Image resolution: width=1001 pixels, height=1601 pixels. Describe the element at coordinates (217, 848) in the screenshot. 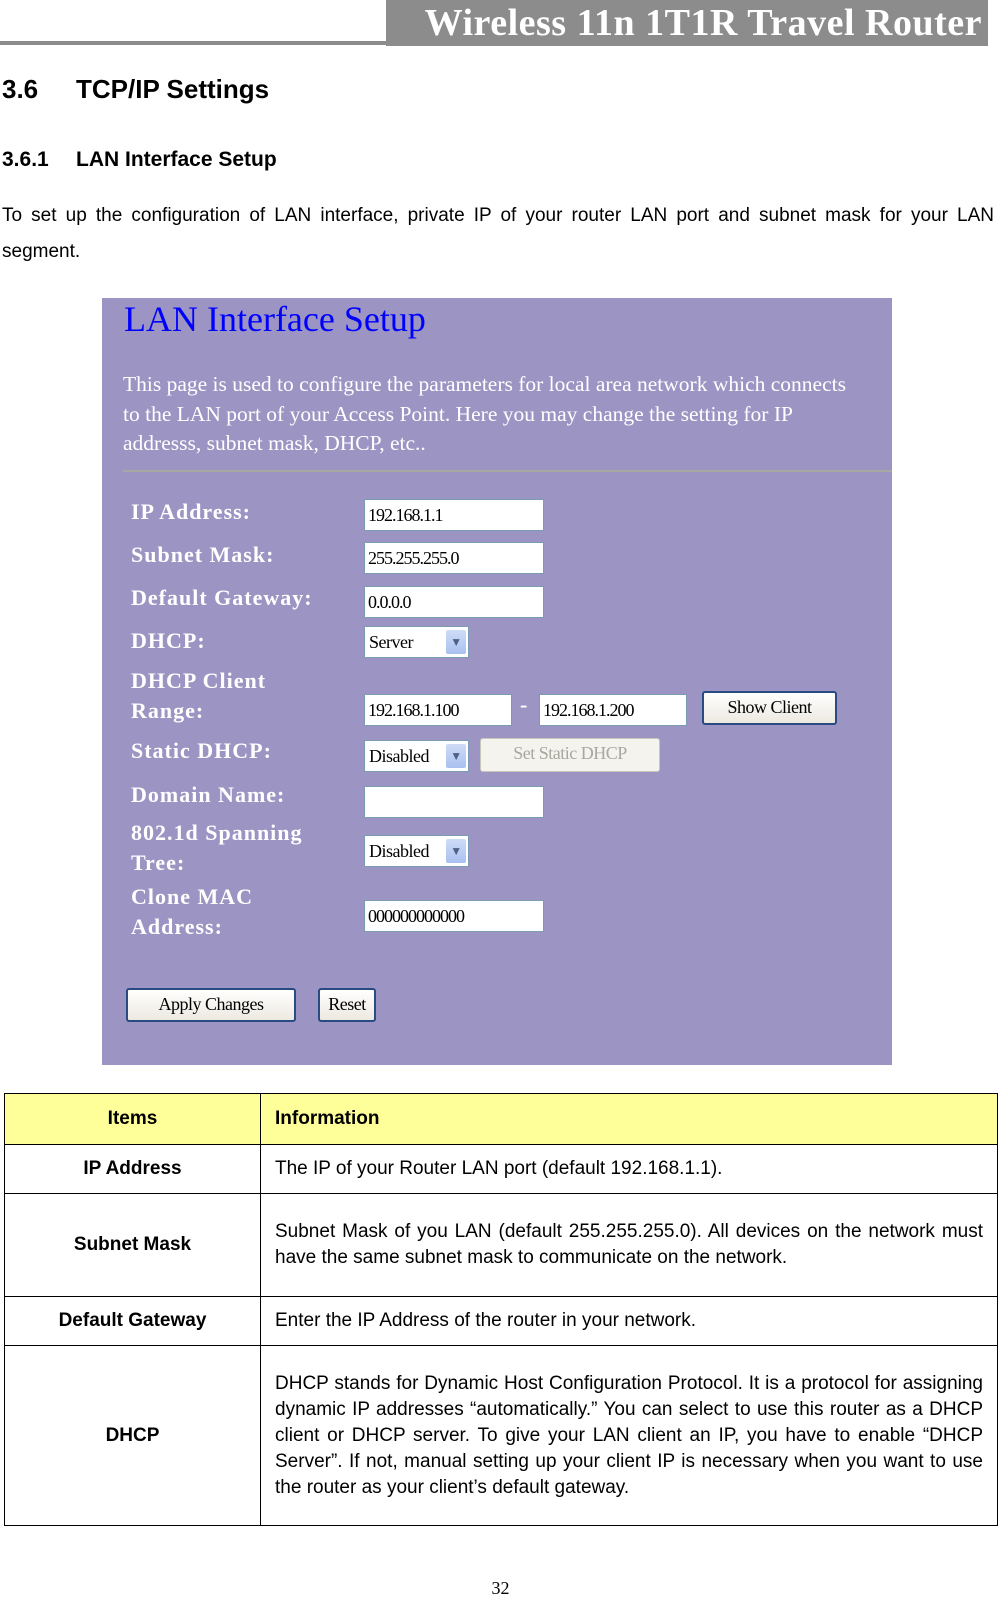

I see `spanning-tree-label: 802.1d Spanning Tree:` at that location.